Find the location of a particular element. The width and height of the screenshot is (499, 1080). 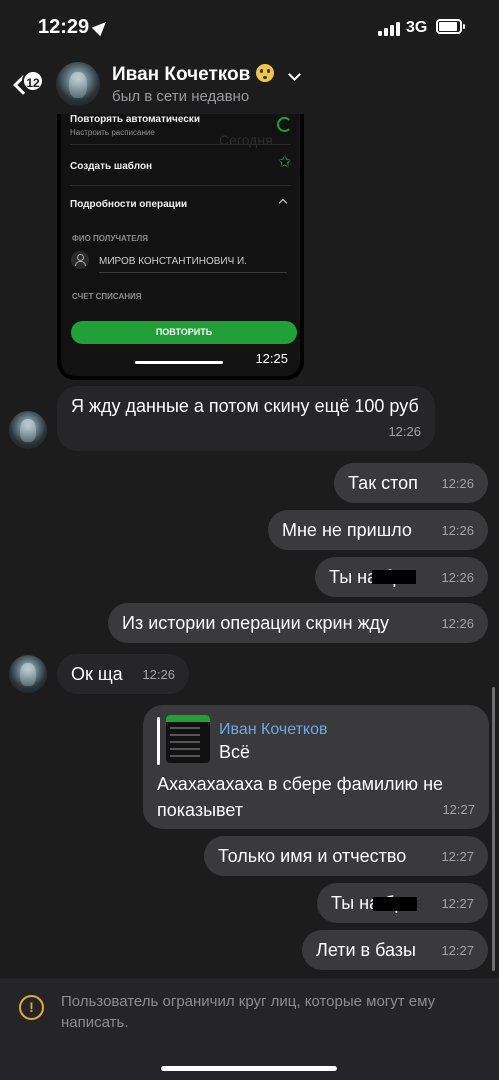

unread-badge: 12 is located at coordinates (33, 81).